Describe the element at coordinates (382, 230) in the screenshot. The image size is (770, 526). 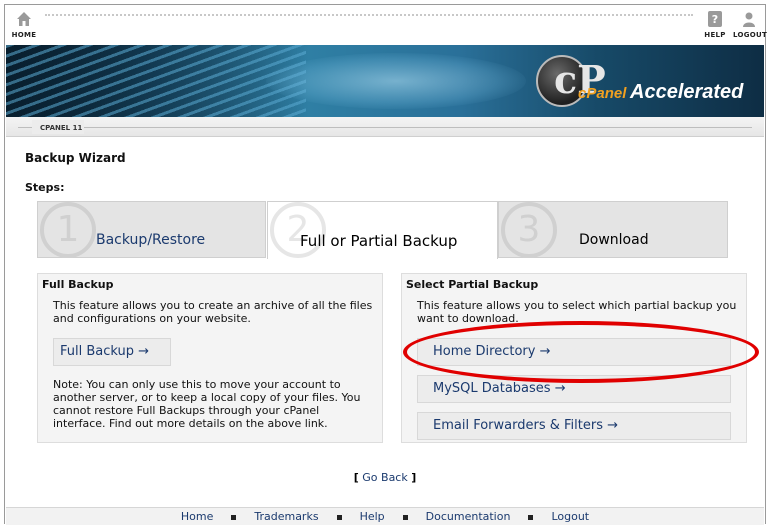
I see `step-tab-full-partial-backup: 2 Full or Partial Backup` at that location.